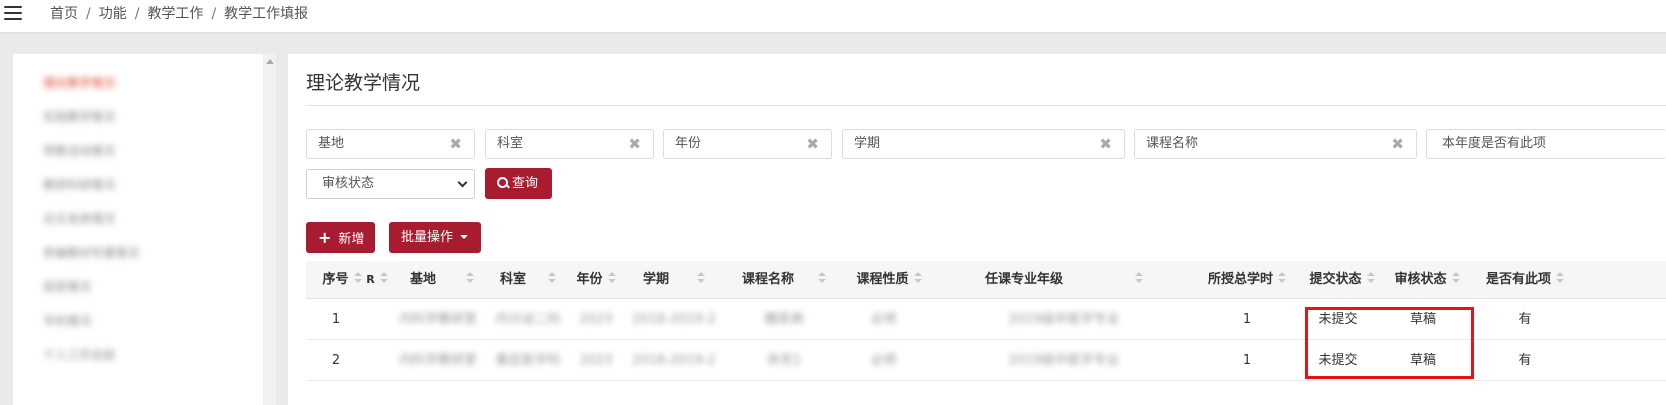 This screenshot has width=1666, height=405. I want to click on has-item-filter-select: 本年度是否有此项, so click(1546, 144).